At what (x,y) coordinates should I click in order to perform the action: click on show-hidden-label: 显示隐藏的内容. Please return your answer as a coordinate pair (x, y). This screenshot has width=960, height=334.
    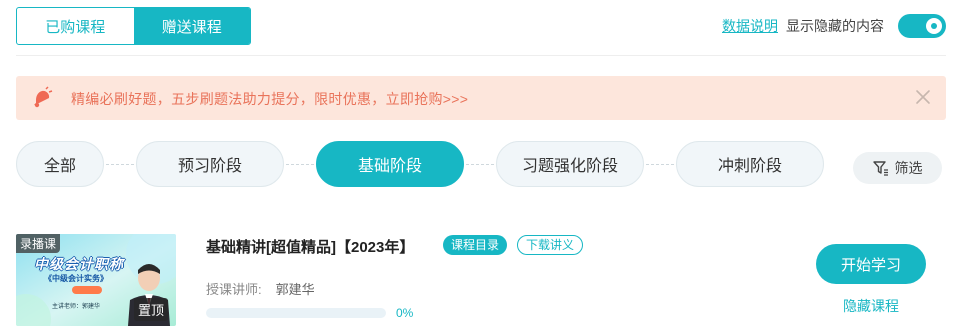
    Looking at the image, I should click on (835, 26).